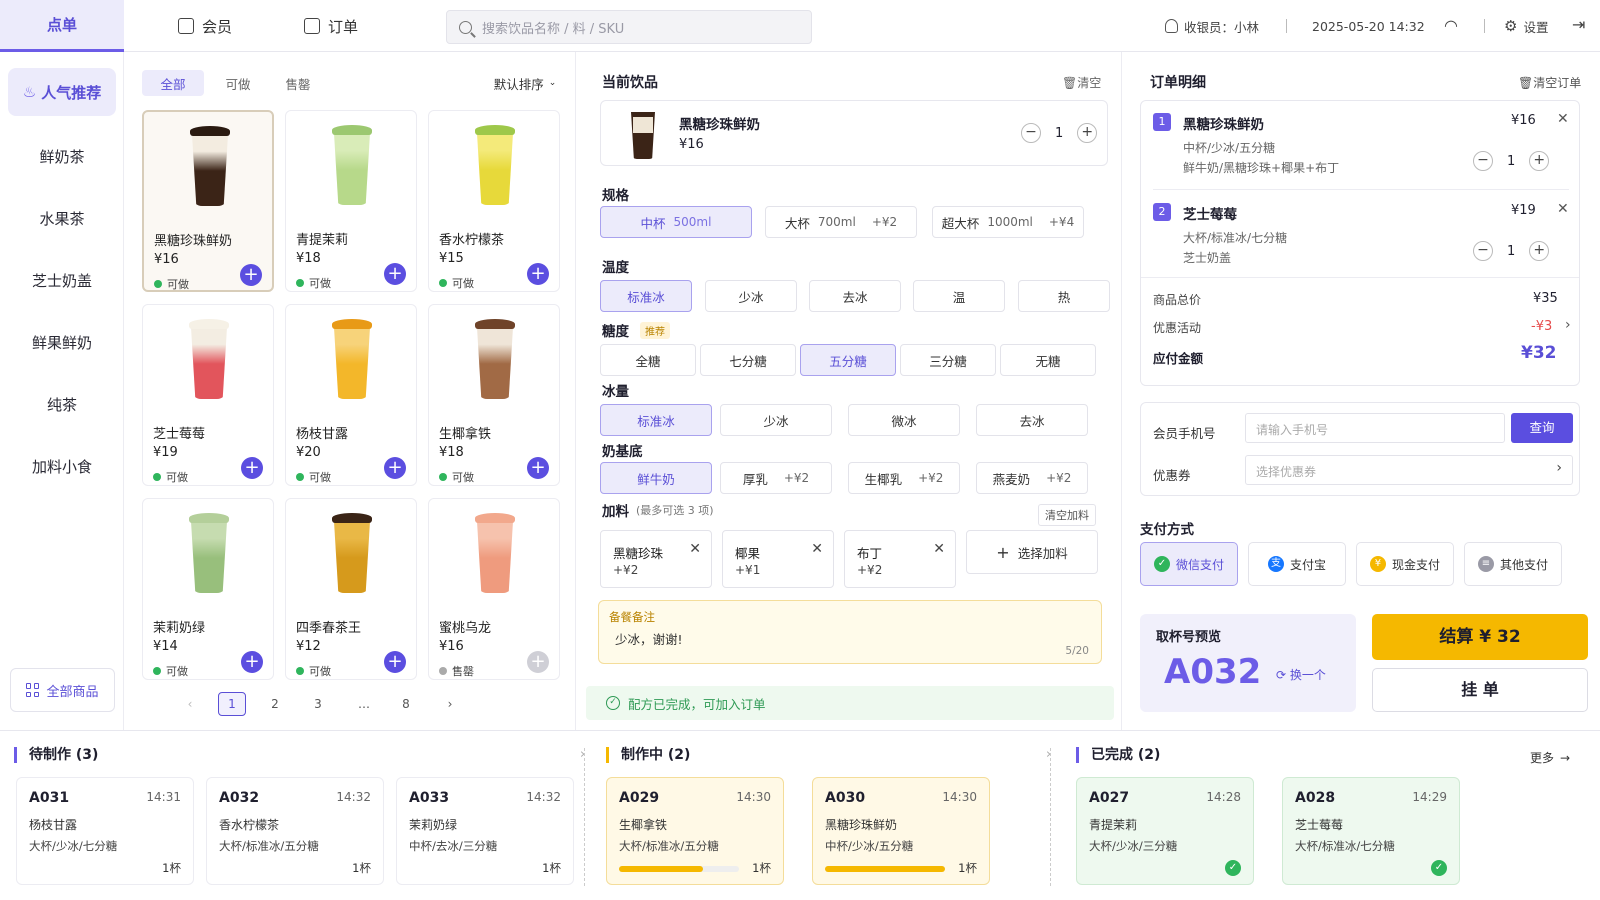  Describe the element at coordinates (900, 559) in the screenshot. I see `topping-chip: 布丁 +¥2 ✕` at that location.